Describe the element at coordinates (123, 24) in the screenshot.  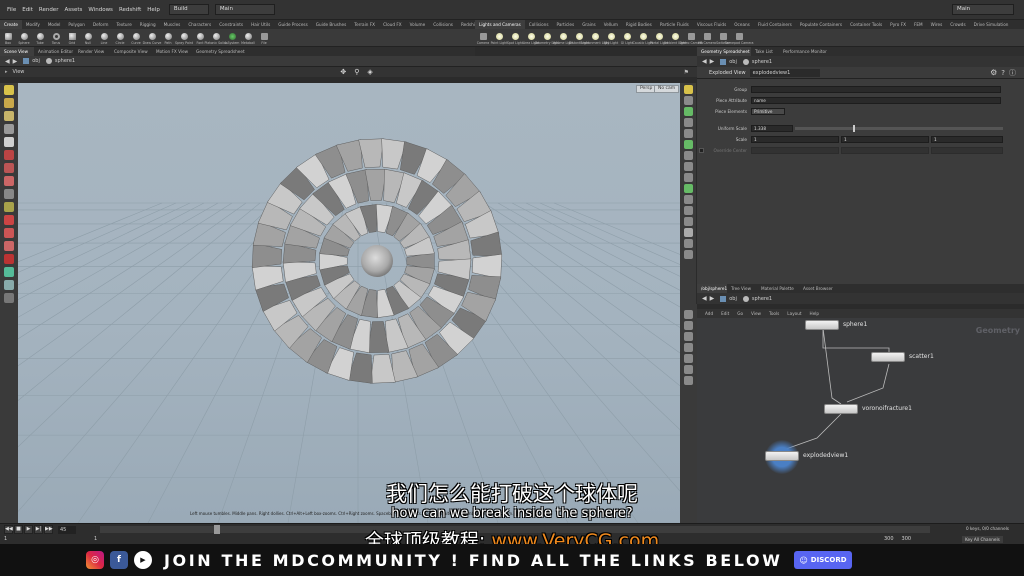
I see `shelf-tab: Texture` at that location.